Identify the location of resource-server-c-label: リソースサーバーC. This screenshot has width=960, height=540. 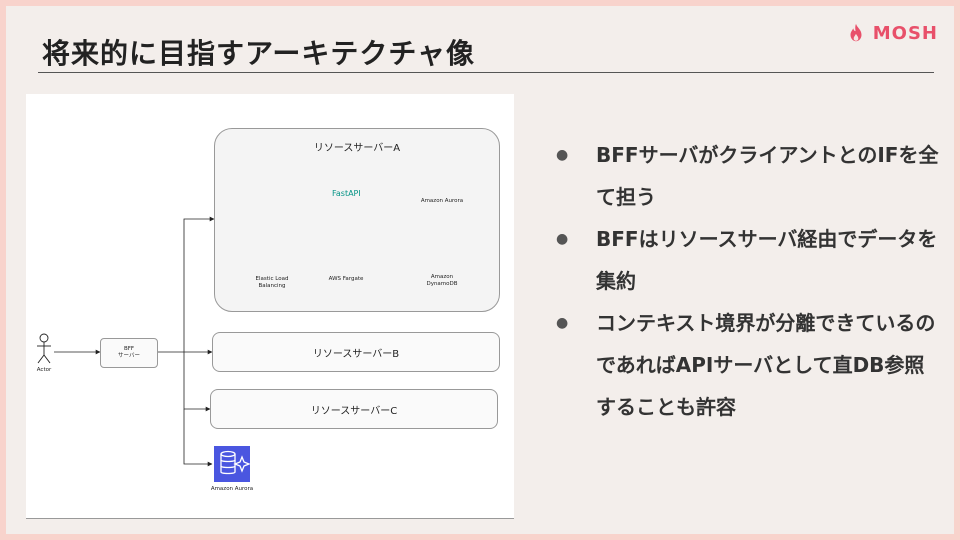
(354, 411).